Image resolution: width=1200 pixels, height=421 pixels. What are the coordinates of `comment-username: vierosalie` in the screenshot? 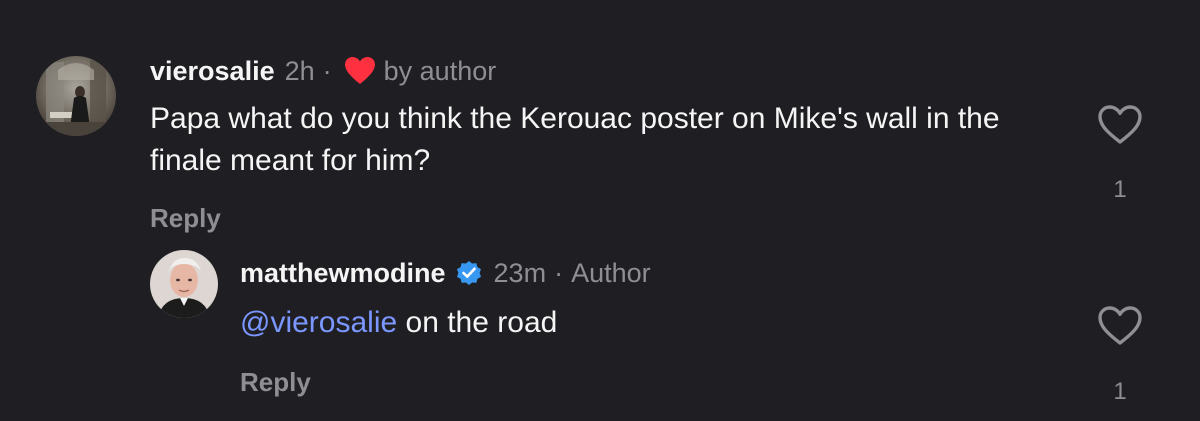 It's located at (212, 71).